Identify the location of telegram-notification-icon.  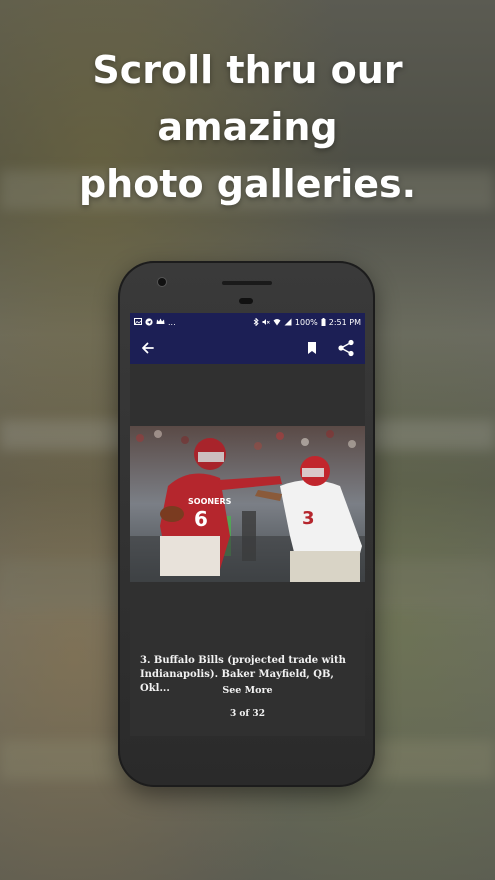
(149, 322).